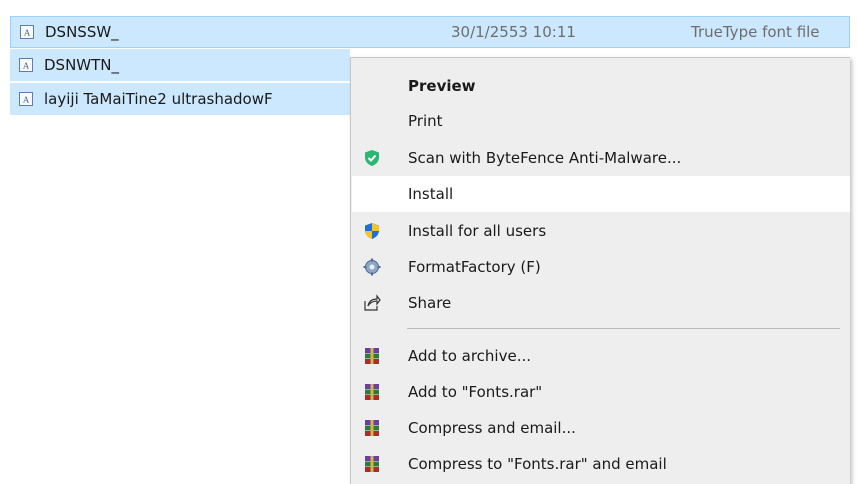 Image resolution: width=857 pixels, height=484 pixels. Describe the element at coordinates (475, 392) in the screenshot. I see `menu-item-label: Add to "Fonts.rar"` at that location.